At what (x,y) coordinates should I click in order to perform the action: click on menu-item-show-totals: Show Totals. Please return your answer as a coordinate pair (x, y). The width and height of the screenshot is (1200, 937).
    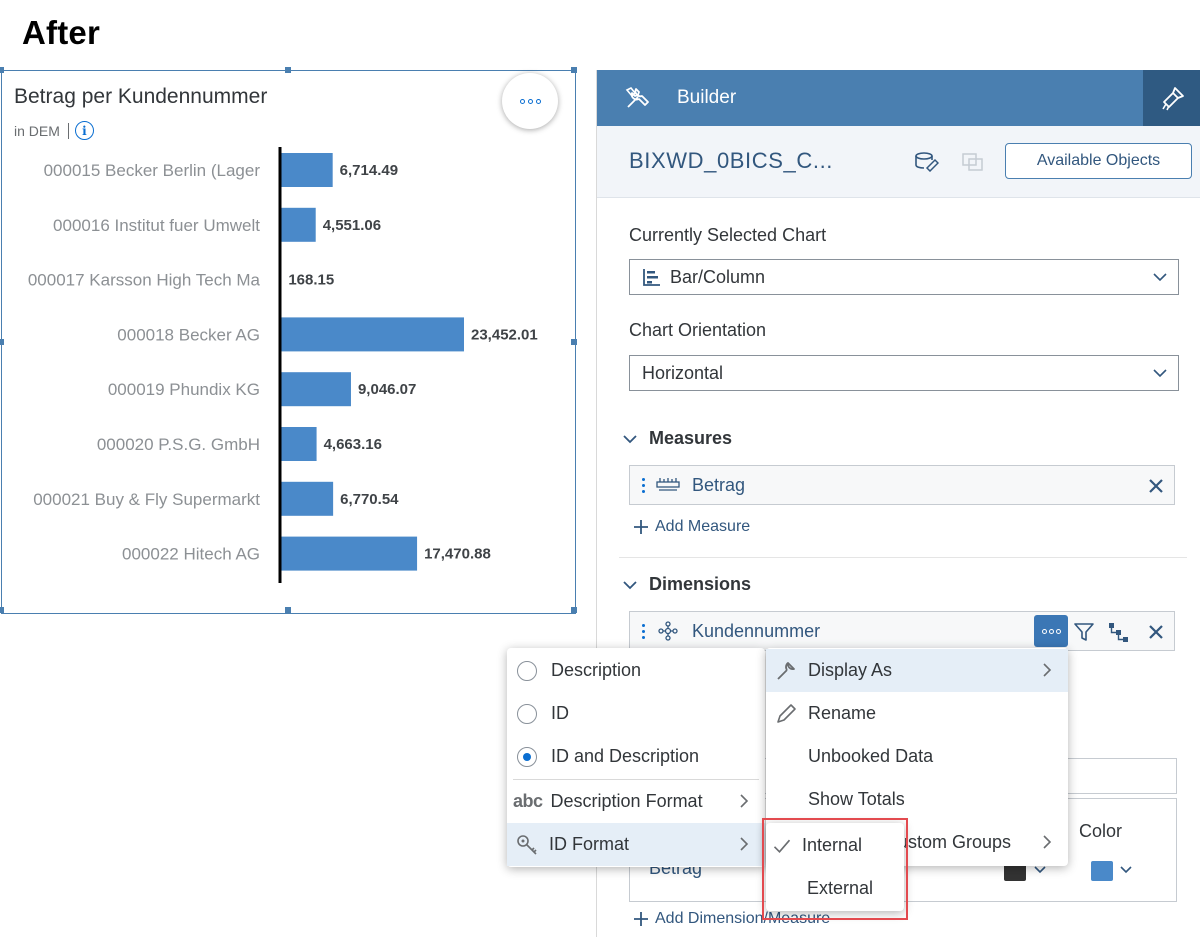
    Looking at the image, I should click on (917, 799).